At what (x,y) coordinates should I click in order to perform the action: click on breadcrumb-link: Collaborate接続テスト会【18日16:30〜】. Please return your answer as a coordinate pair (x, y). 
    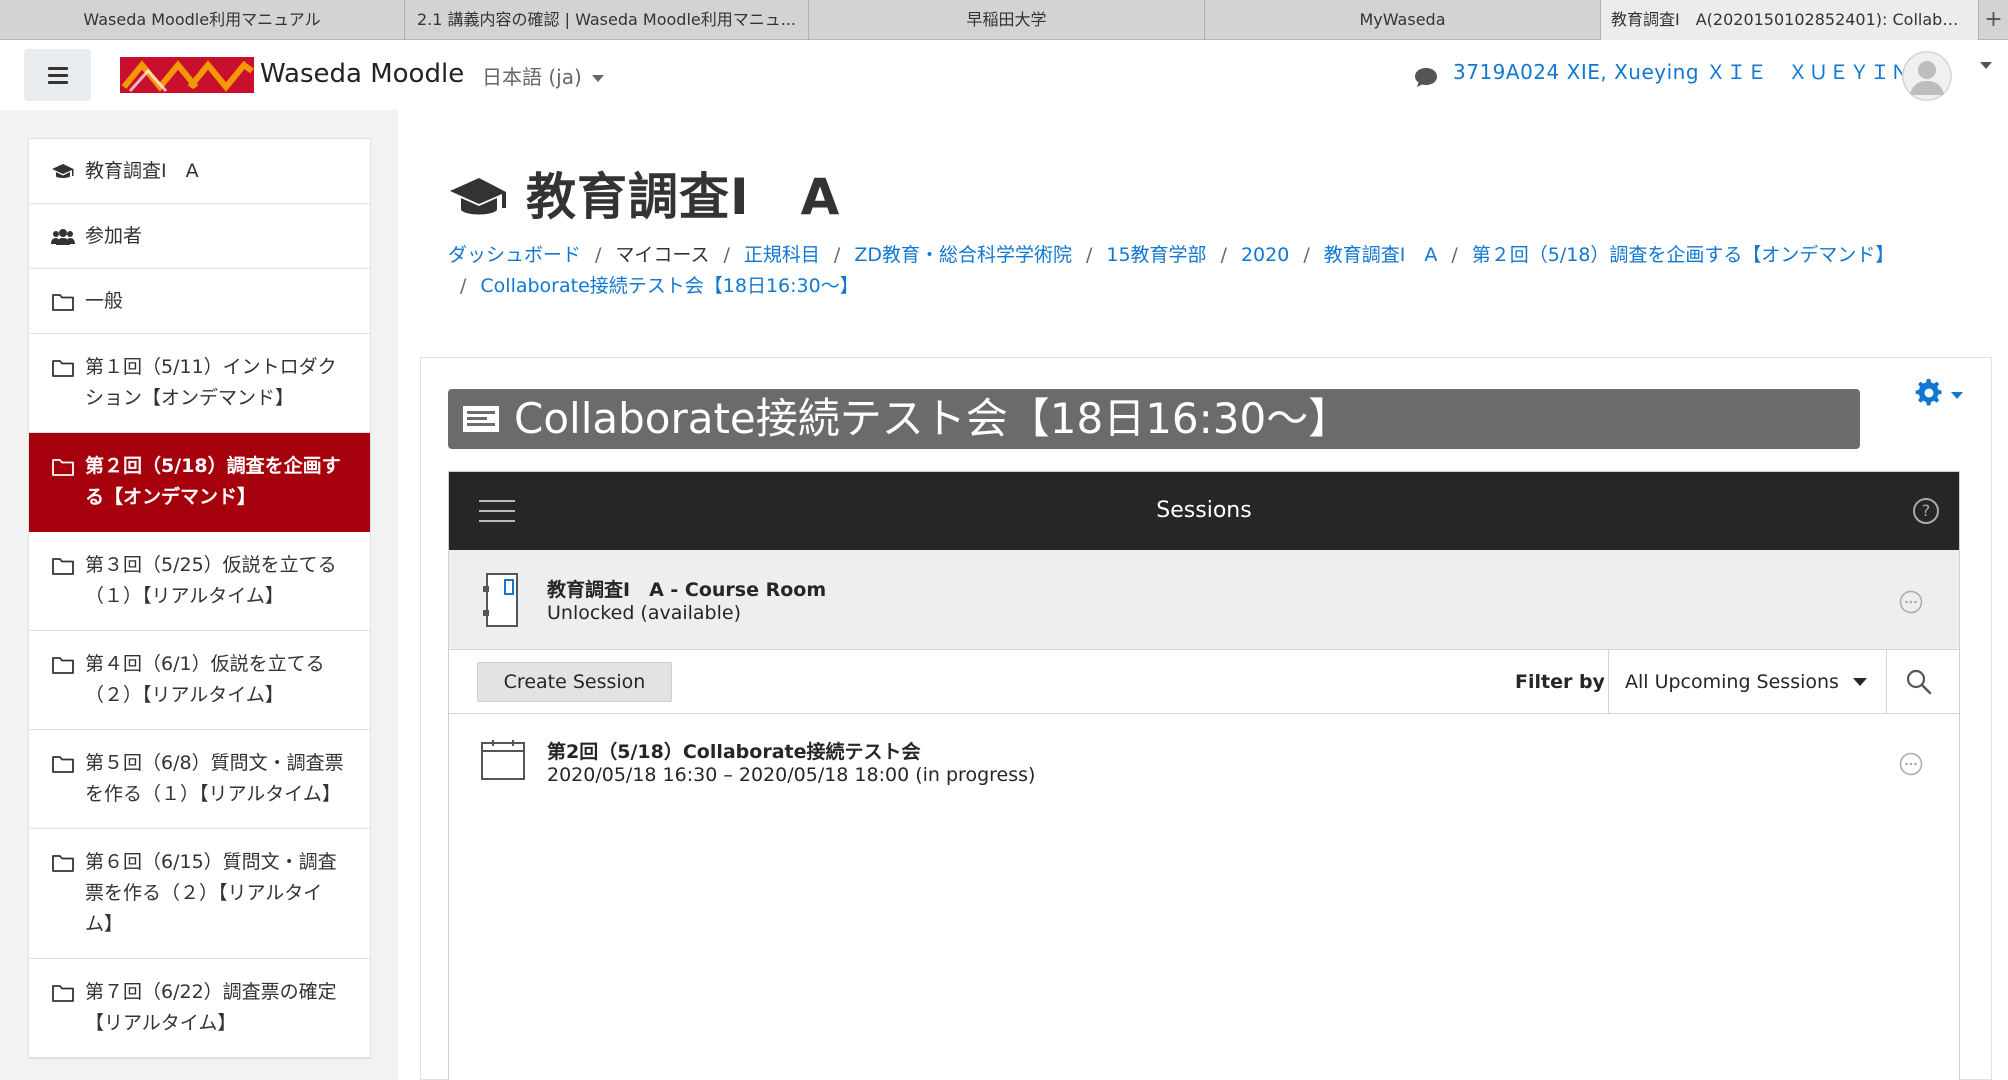
    Looking at the image, I should click on (669, 286).